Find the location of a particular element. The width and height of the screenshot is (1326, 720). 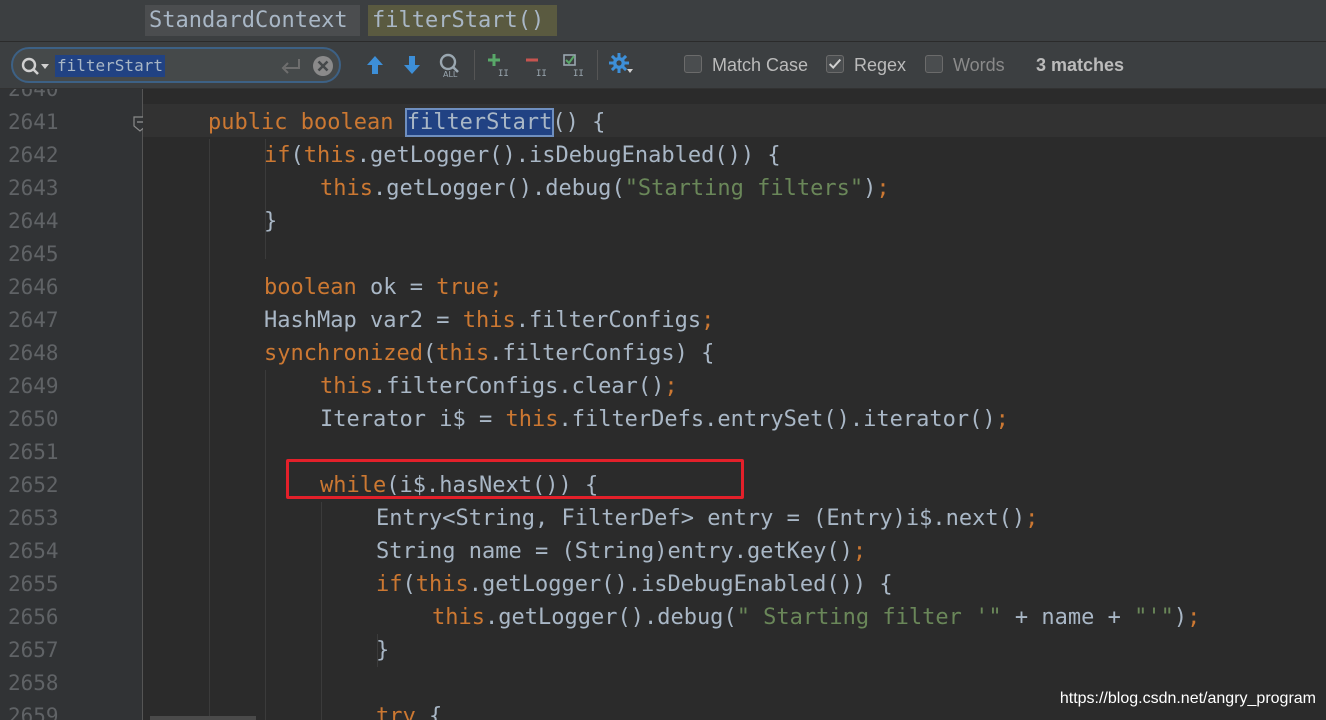

line-number: 2654 is located at coordinates (33, 551).